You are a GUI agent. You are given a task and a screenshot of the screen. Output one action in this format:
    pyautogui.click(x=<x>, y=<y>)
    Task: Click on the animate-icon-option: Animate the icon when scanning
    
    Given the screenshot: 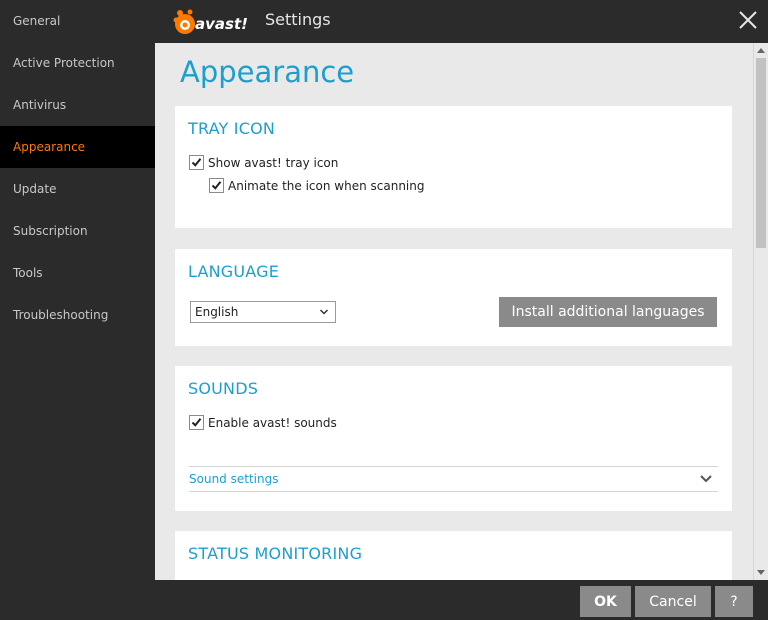 What is the action you would take?
    pyautogui.click(x=317, y=185)
    